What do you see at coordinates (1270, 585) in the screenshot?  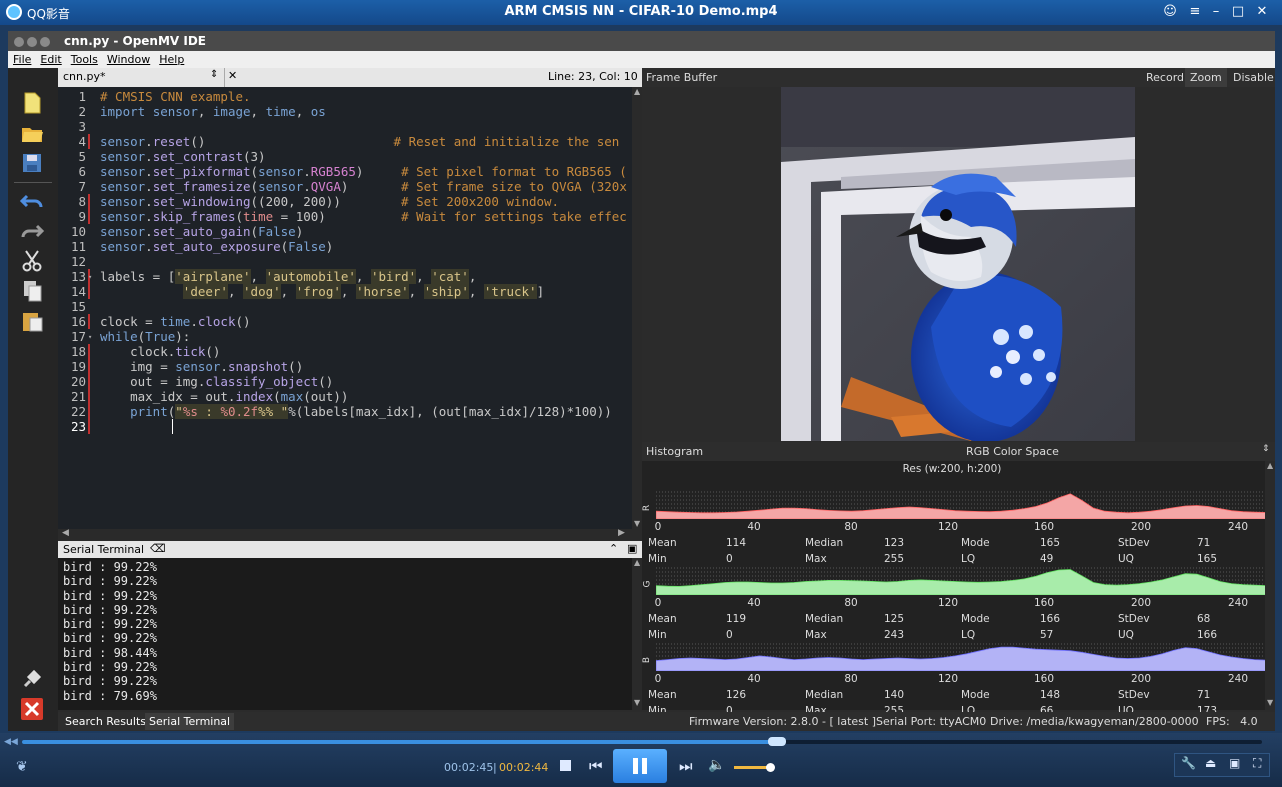 I see `histogram-scrollbar: ▲ ▼` at bounding box center [1270, 585].